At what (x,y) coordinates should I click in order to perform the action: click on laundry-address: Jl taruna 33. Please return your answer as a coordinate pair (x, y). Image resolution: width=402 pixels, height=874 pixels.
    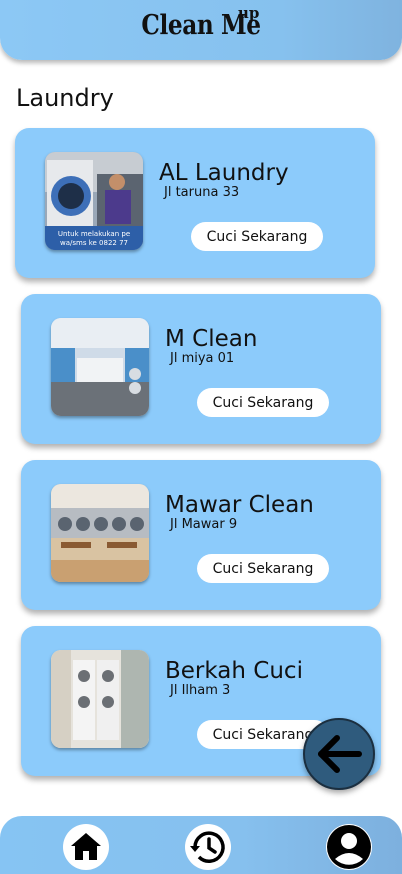
    Looking at the image, I should click on (202, 192).